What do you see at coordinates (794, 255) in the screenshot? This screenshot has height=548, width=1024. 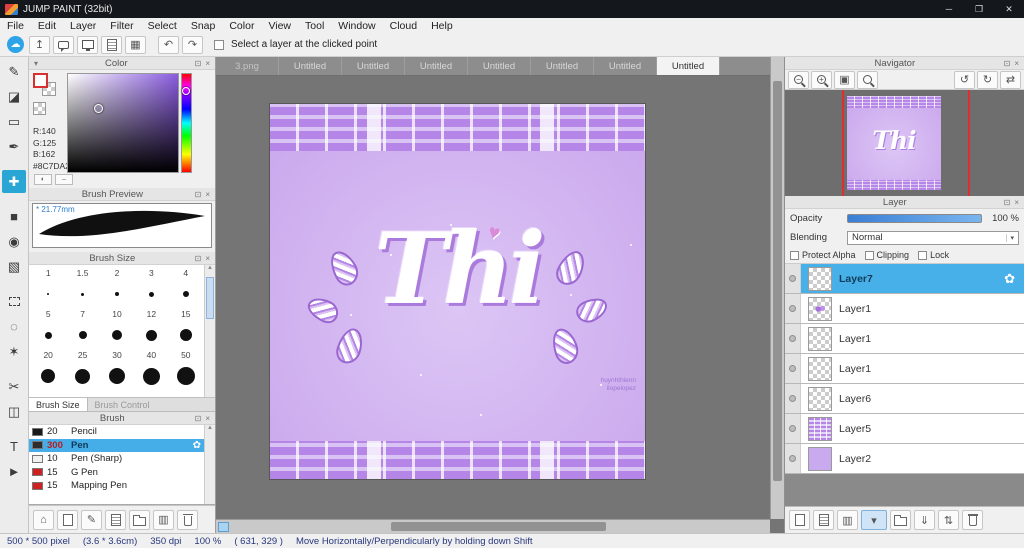 I see `protect-alpha-checkbox` at bounding box center [794, 255].